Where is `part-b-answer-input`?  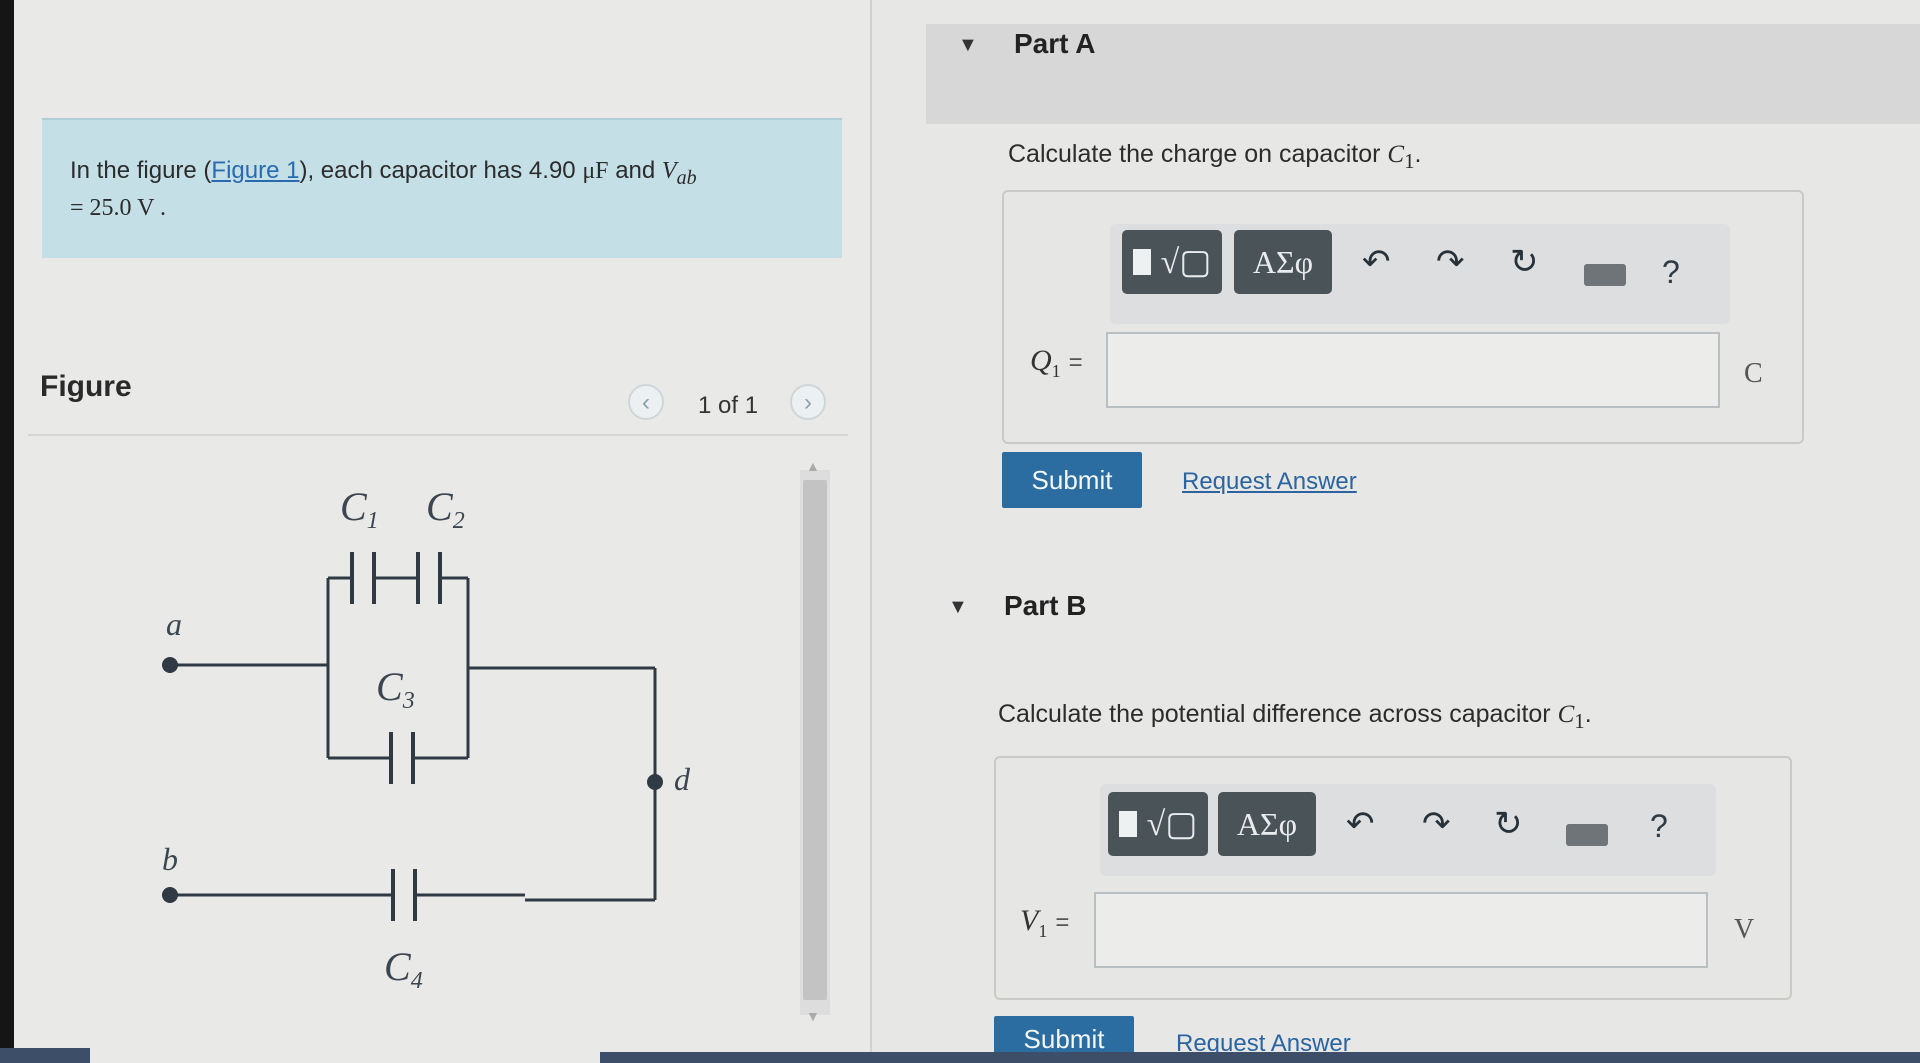
part-b-answer-input is located at coordinates (1401, 930).